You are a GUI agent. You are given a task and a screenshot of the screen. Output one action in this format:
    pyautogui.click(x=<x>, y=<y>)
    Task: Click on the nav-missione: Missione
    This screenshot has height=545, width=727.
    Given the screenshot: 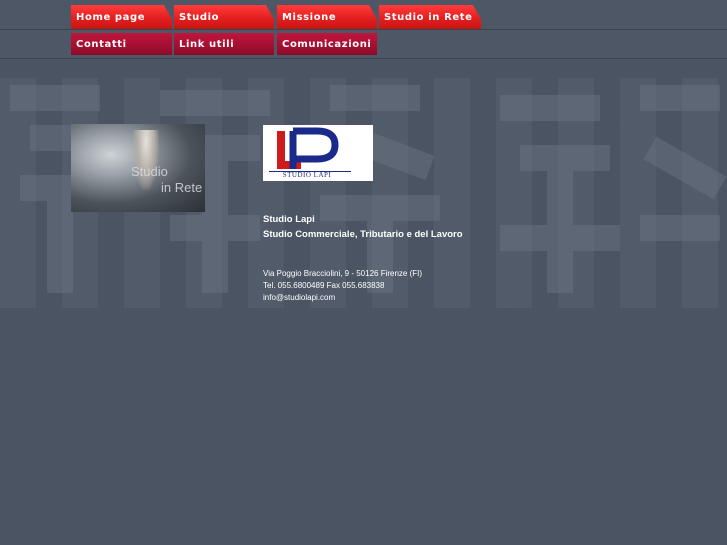 What is the action you would take?
    pyautogui.click(x=327, y=17)
    